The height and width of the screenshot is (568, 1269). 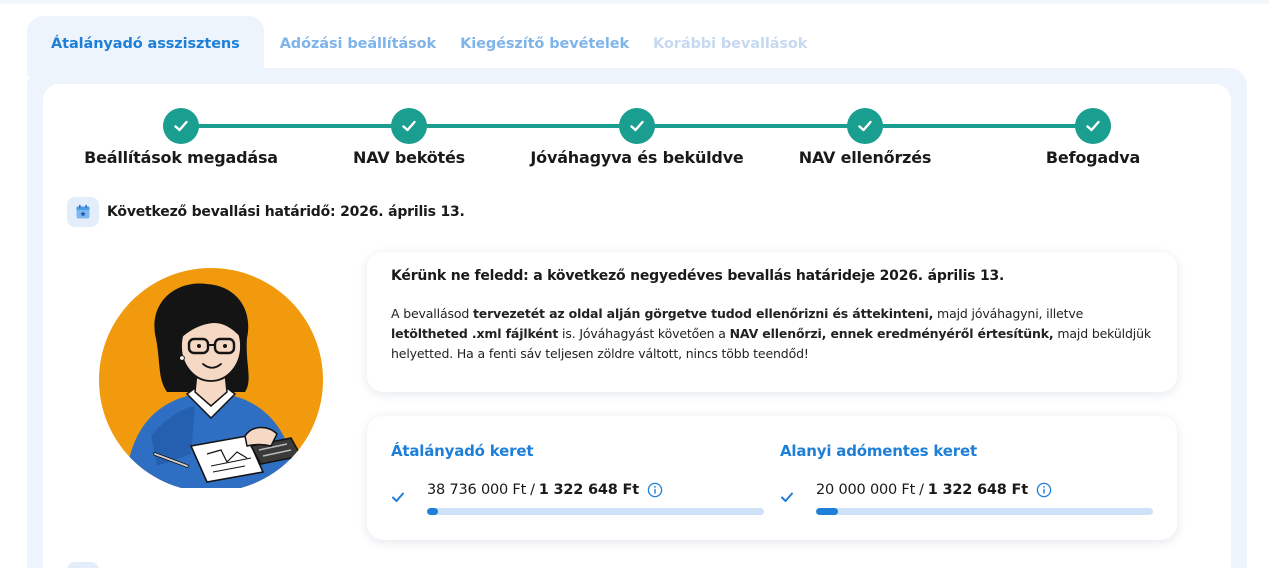 I want to click on limit-title: Átalányadó keret, so click(x=462, y=451).